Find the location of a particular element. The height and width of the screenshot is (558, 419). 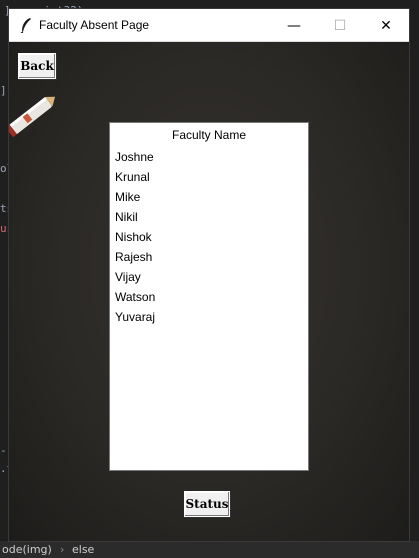

minimize-button: — is located at coordinates (294, 25).